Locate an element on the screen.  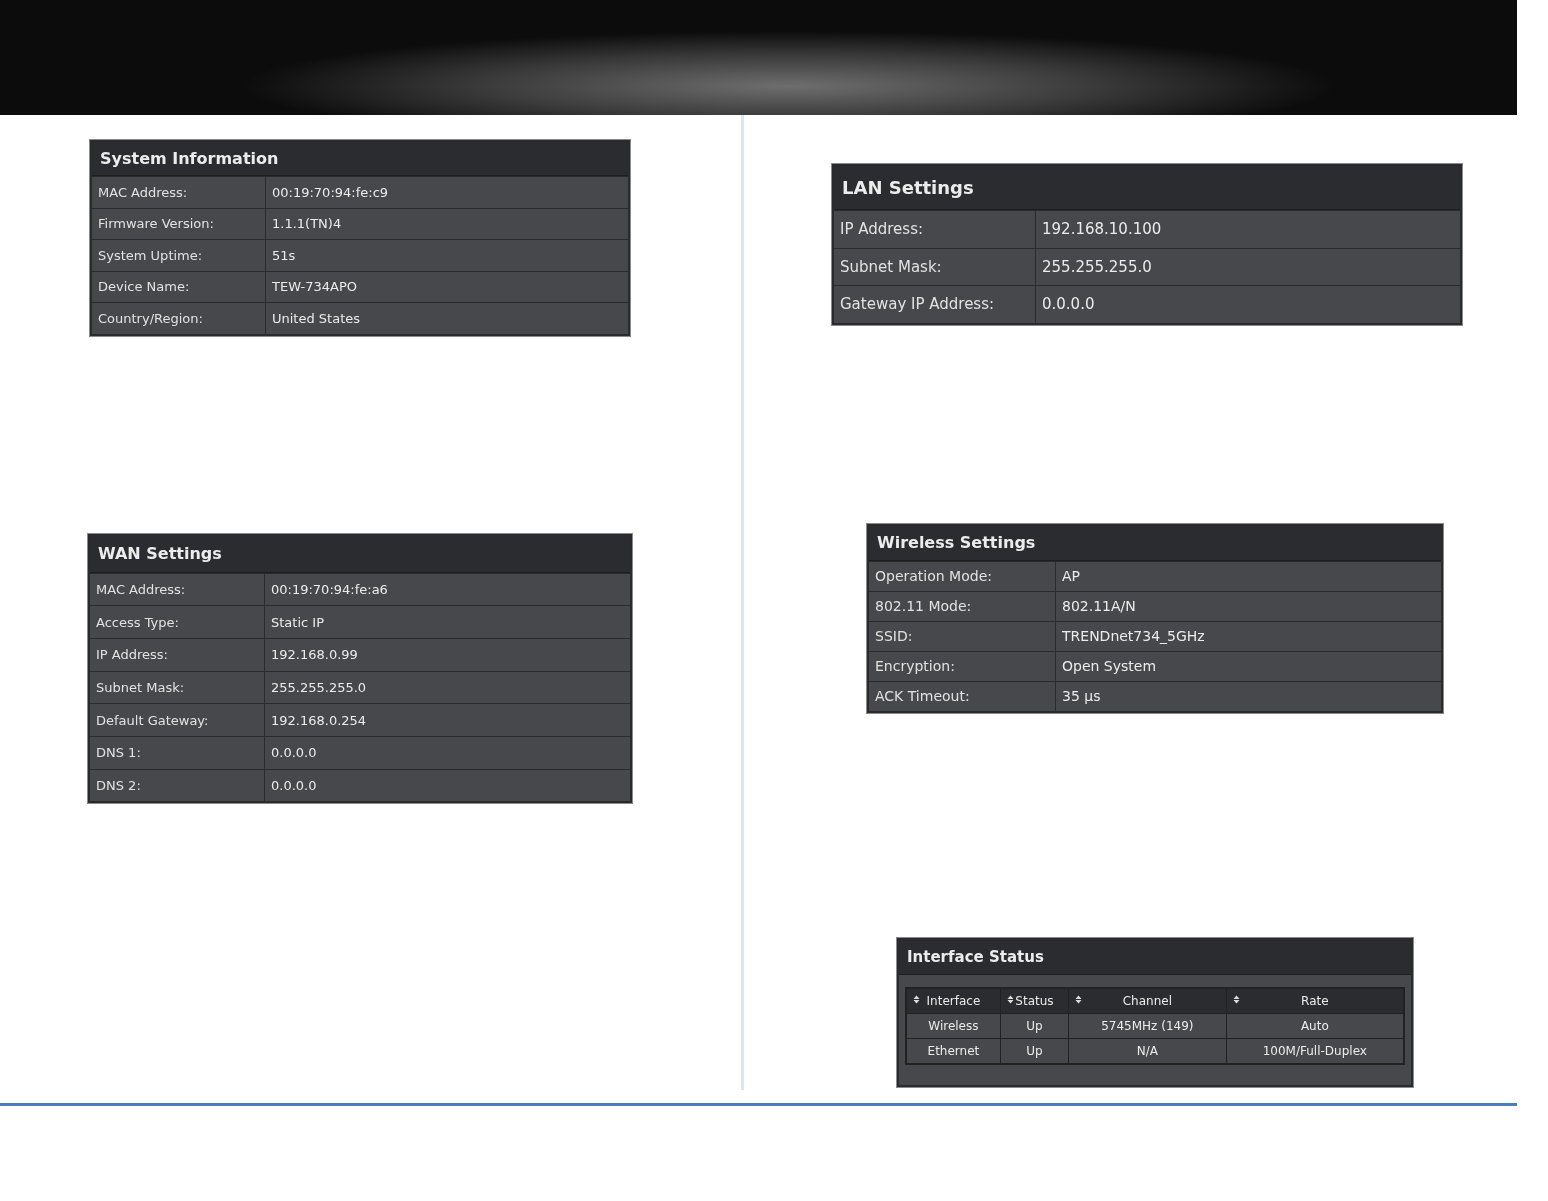
field-value: 192.168.10.100 is located at coordinates (1101, 230).